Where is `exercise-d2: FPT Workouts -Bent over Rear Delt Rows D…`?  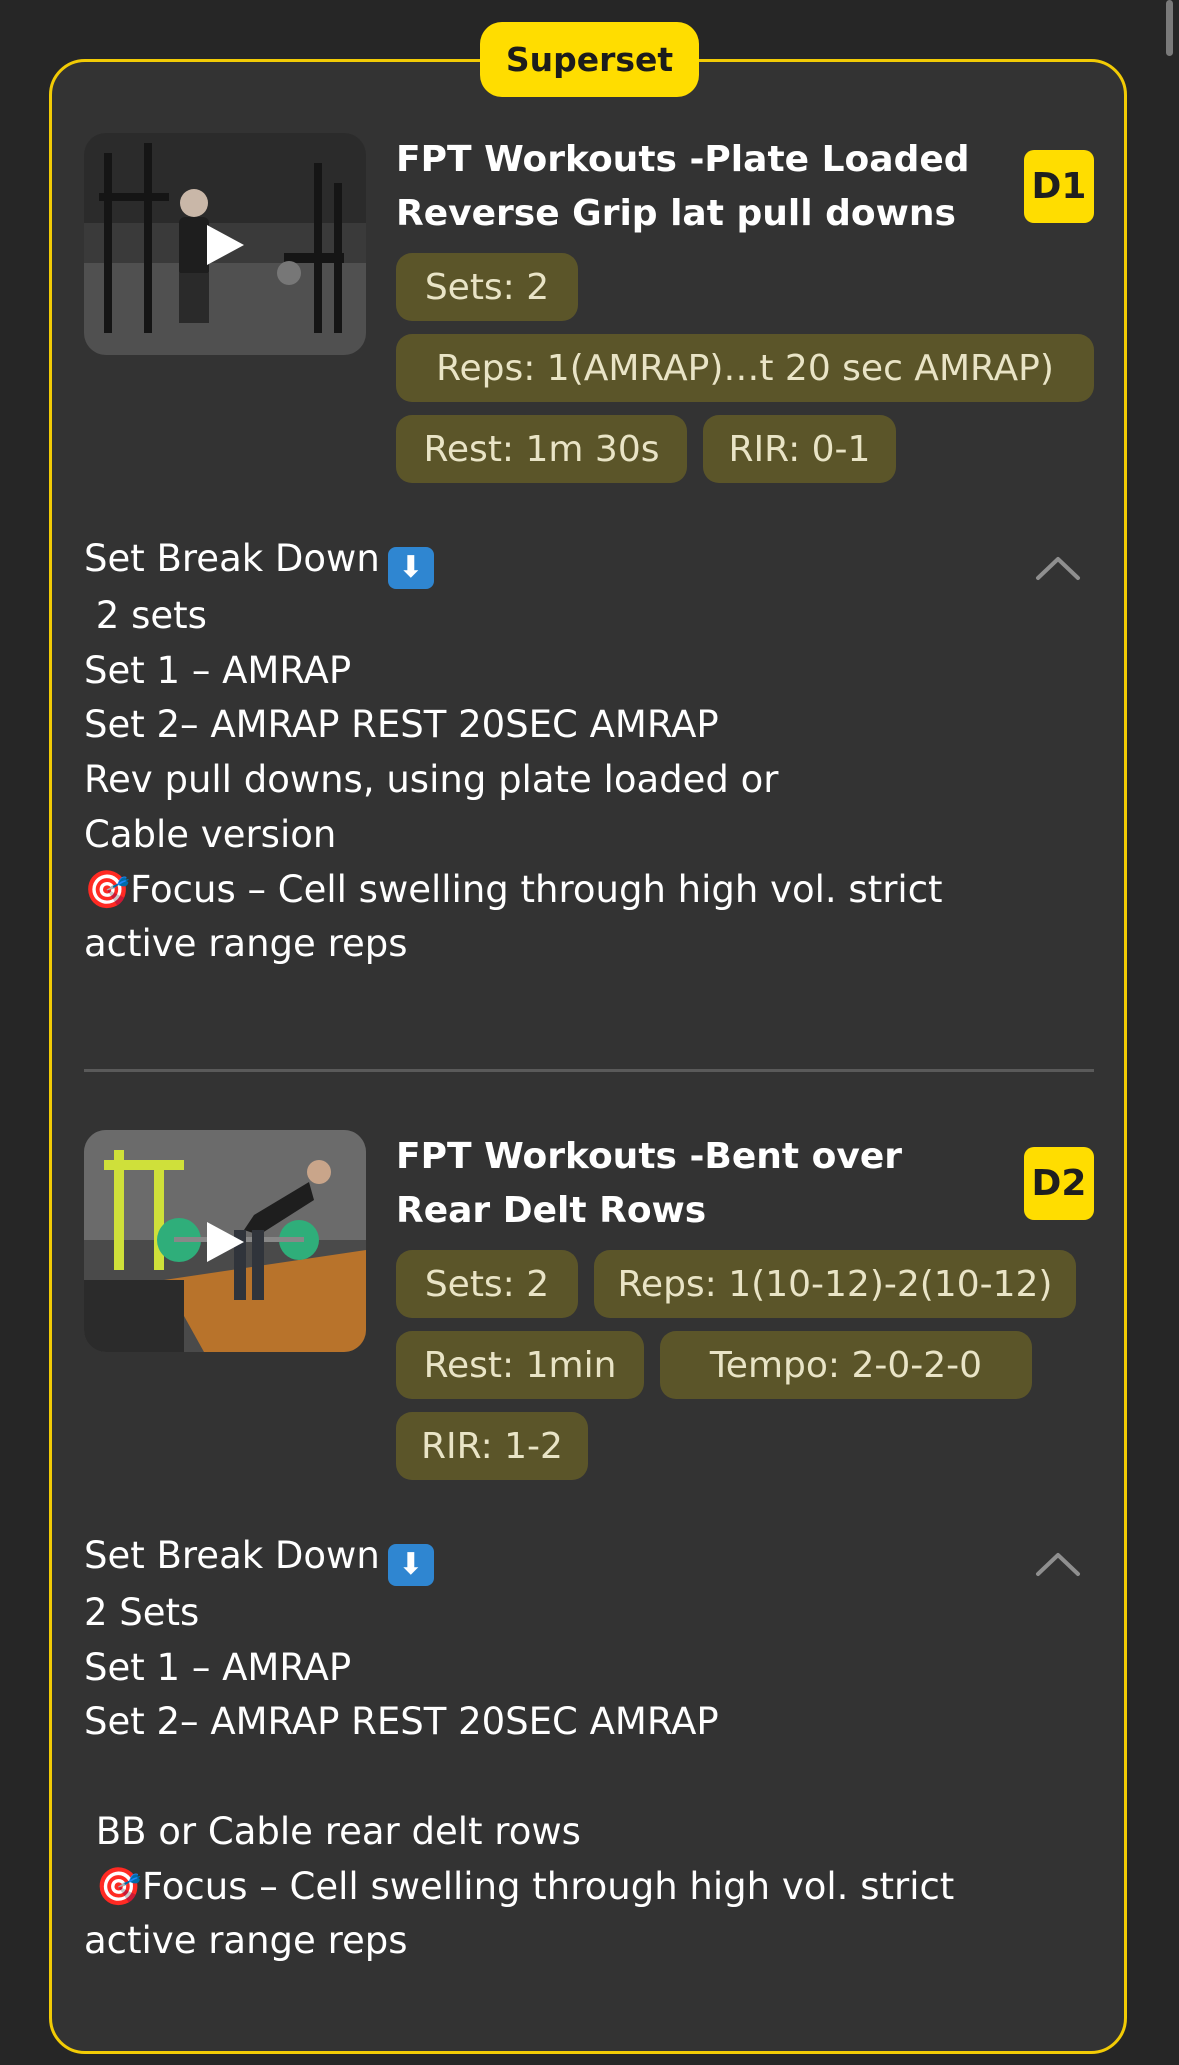 exercise-d2: FPT Workouts -Bent over Rear Delt Rows D… is located at coordinates (589, 1310).